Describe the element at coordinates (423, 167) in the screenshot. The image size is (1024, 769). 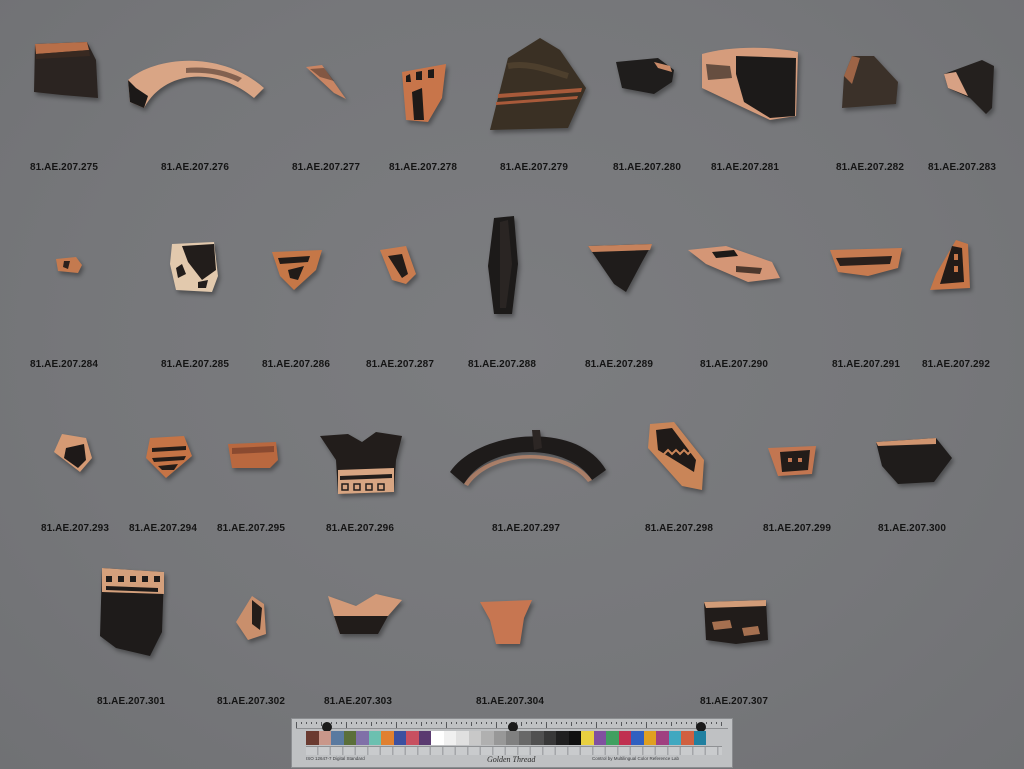
I see `catalog-label: 81.AE.207.278` at that location.